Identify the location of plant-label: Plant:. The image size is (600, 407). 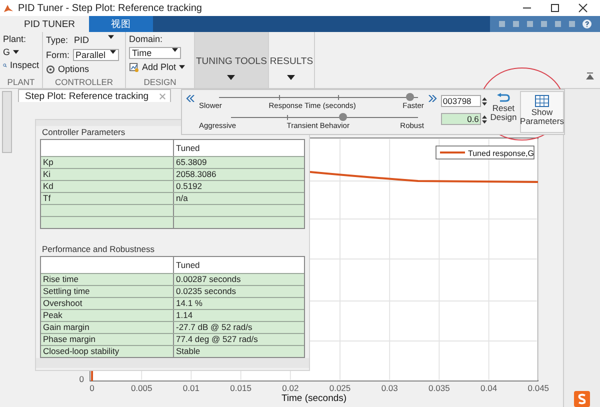
(15, 39).